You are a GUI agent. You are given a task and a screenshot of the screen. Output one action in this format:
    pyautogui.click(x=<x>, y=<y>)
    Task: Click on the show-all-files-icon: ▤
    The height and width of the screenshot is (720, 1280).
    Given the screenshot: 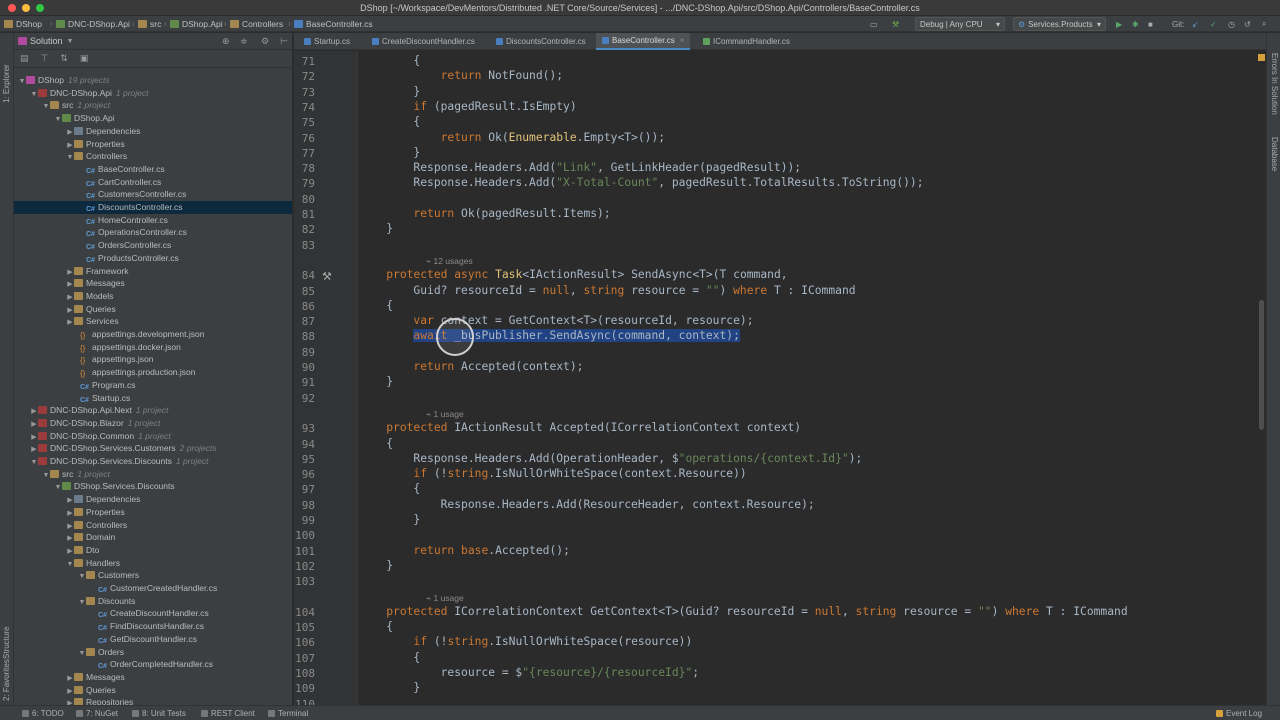 What is the action you would take?
    pyautogui.click(x=24, y=58)
    